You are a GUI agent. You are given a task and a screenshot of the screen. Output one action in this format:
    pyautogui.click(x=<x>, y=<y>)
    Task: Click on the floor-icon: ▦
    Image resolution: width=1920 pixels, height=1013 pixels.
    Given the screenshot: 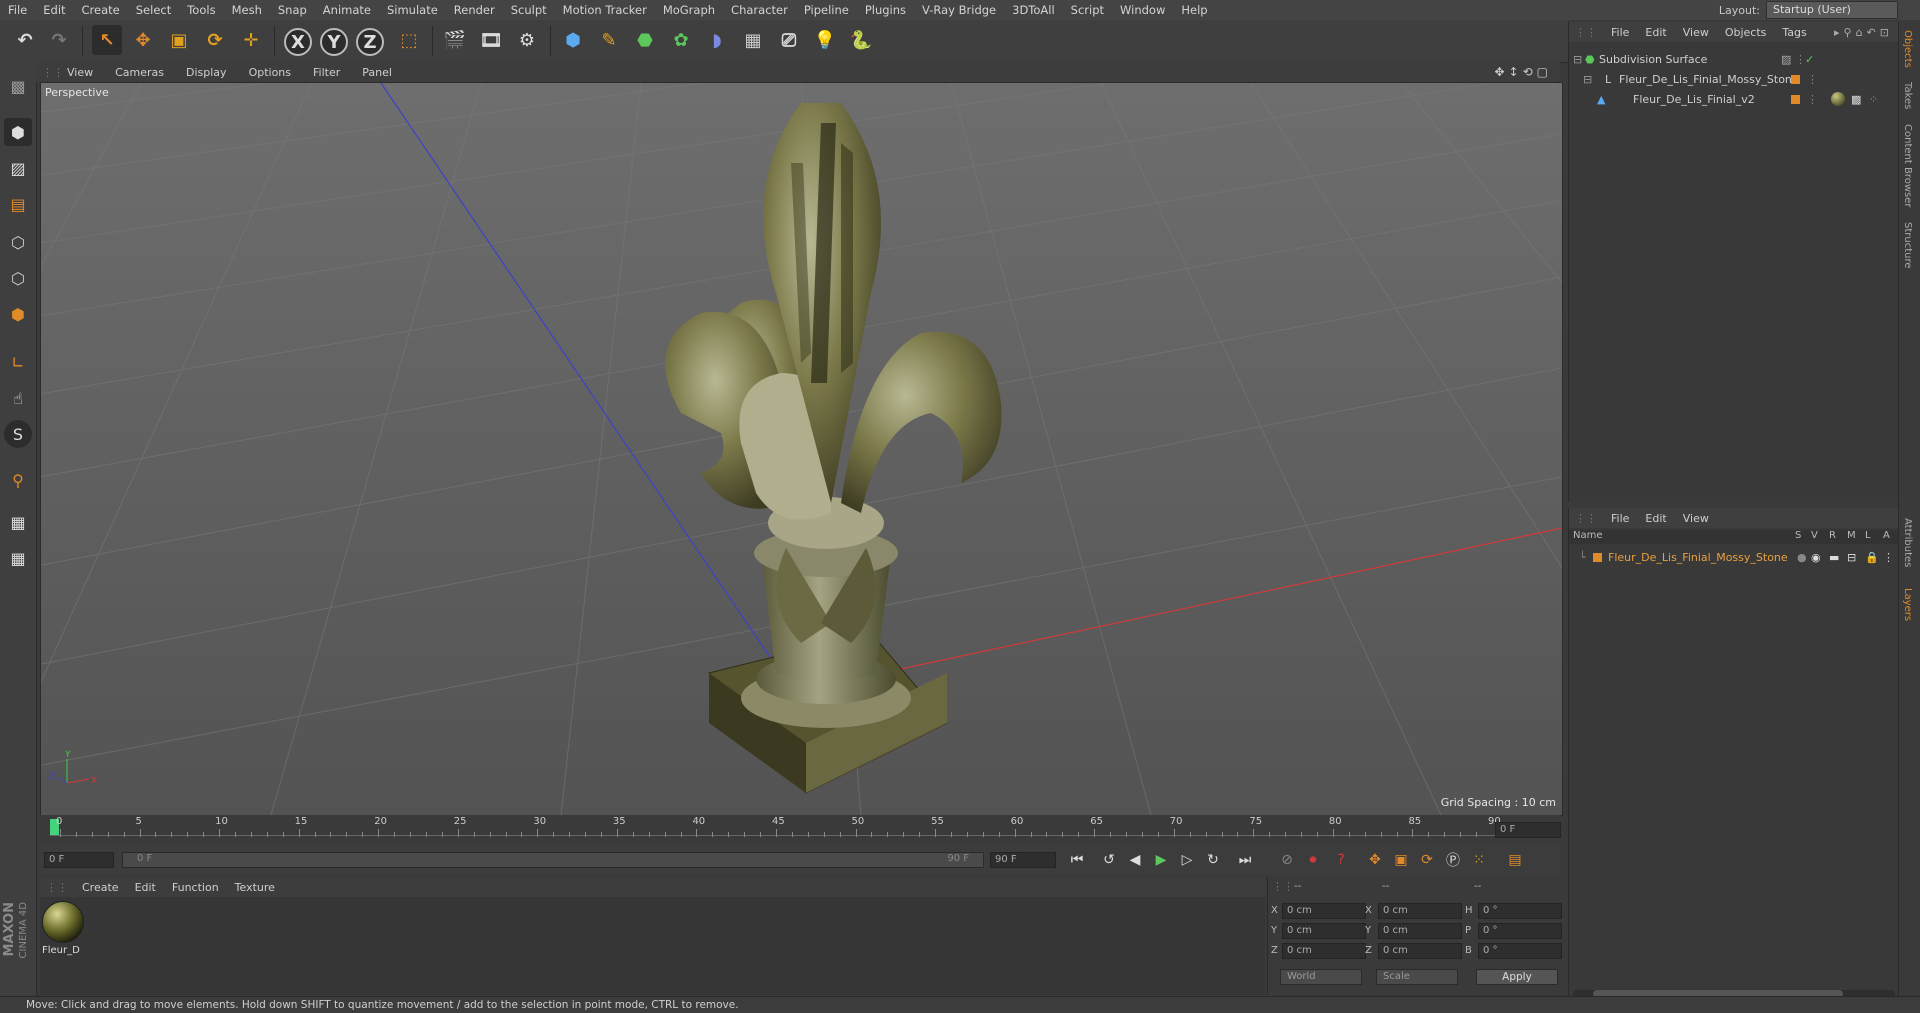 What is the action you would take?
    pyautogui.click(x=753, y=40)
    